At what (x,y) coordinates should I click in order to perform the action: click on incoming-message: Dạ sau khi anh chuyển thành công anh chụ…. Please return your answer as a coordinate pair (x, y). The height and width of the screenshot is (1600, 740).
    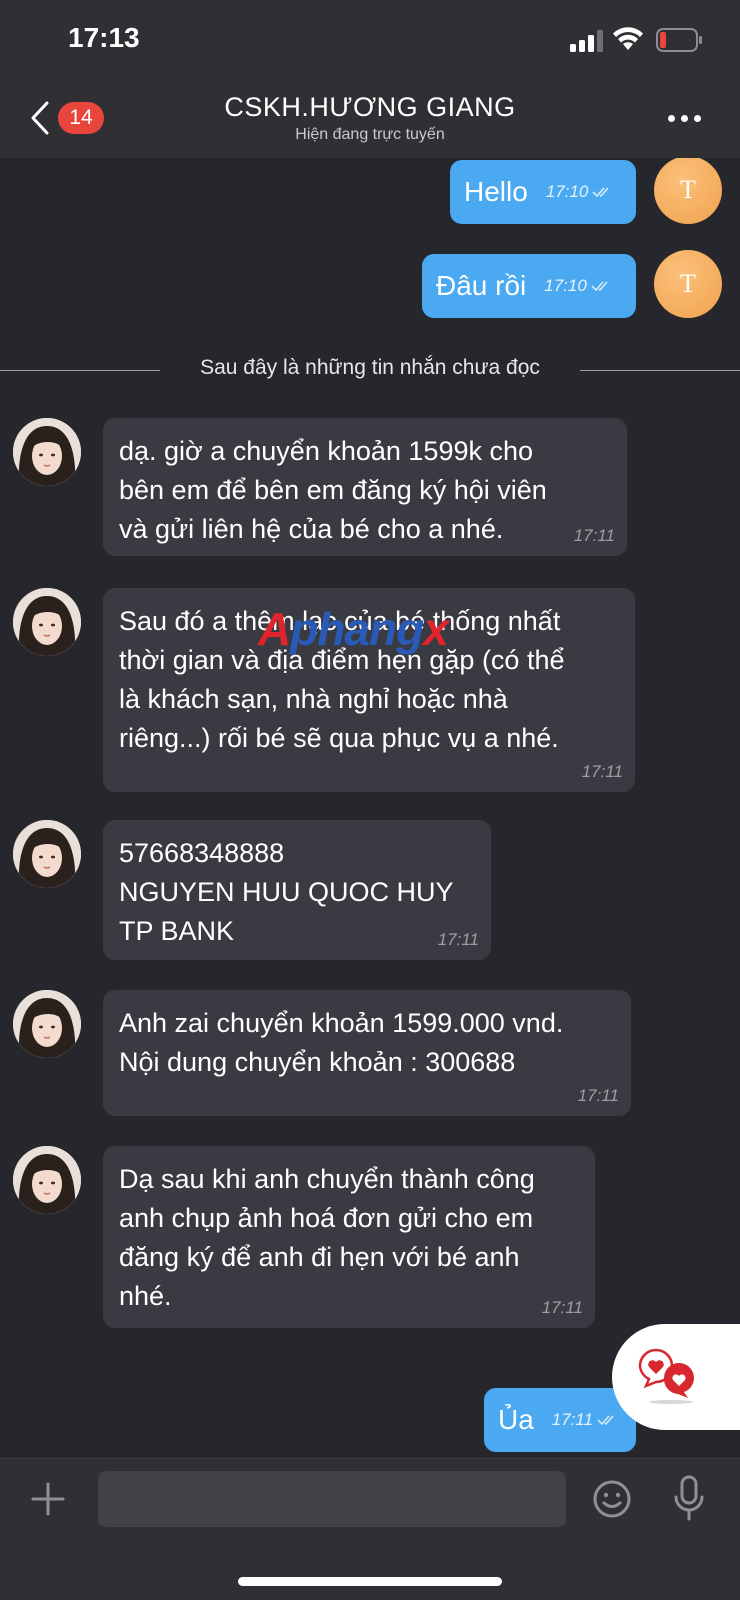
    Looking at the image, I should click on (349, 1237).